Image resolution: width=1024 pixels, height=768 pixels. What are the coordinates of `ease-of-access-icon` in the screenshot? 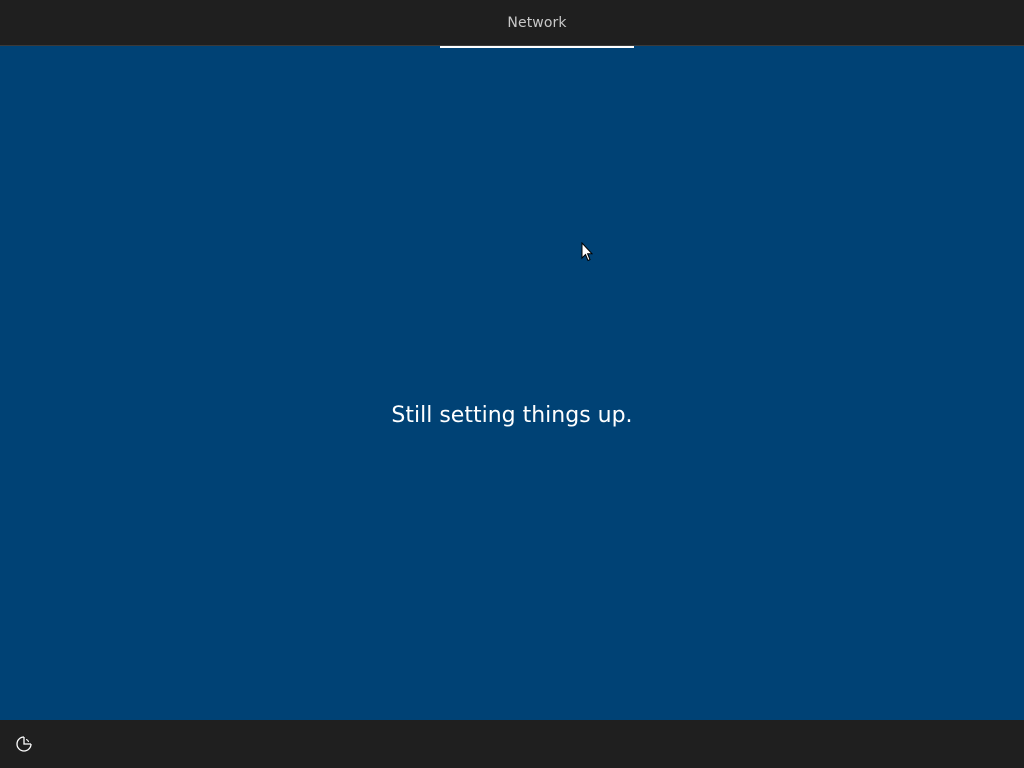 It's located at (24, 744).